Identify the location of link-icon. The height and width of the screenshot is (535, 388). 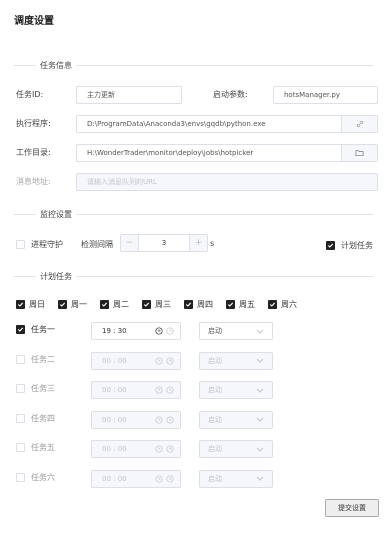
(359, 124).